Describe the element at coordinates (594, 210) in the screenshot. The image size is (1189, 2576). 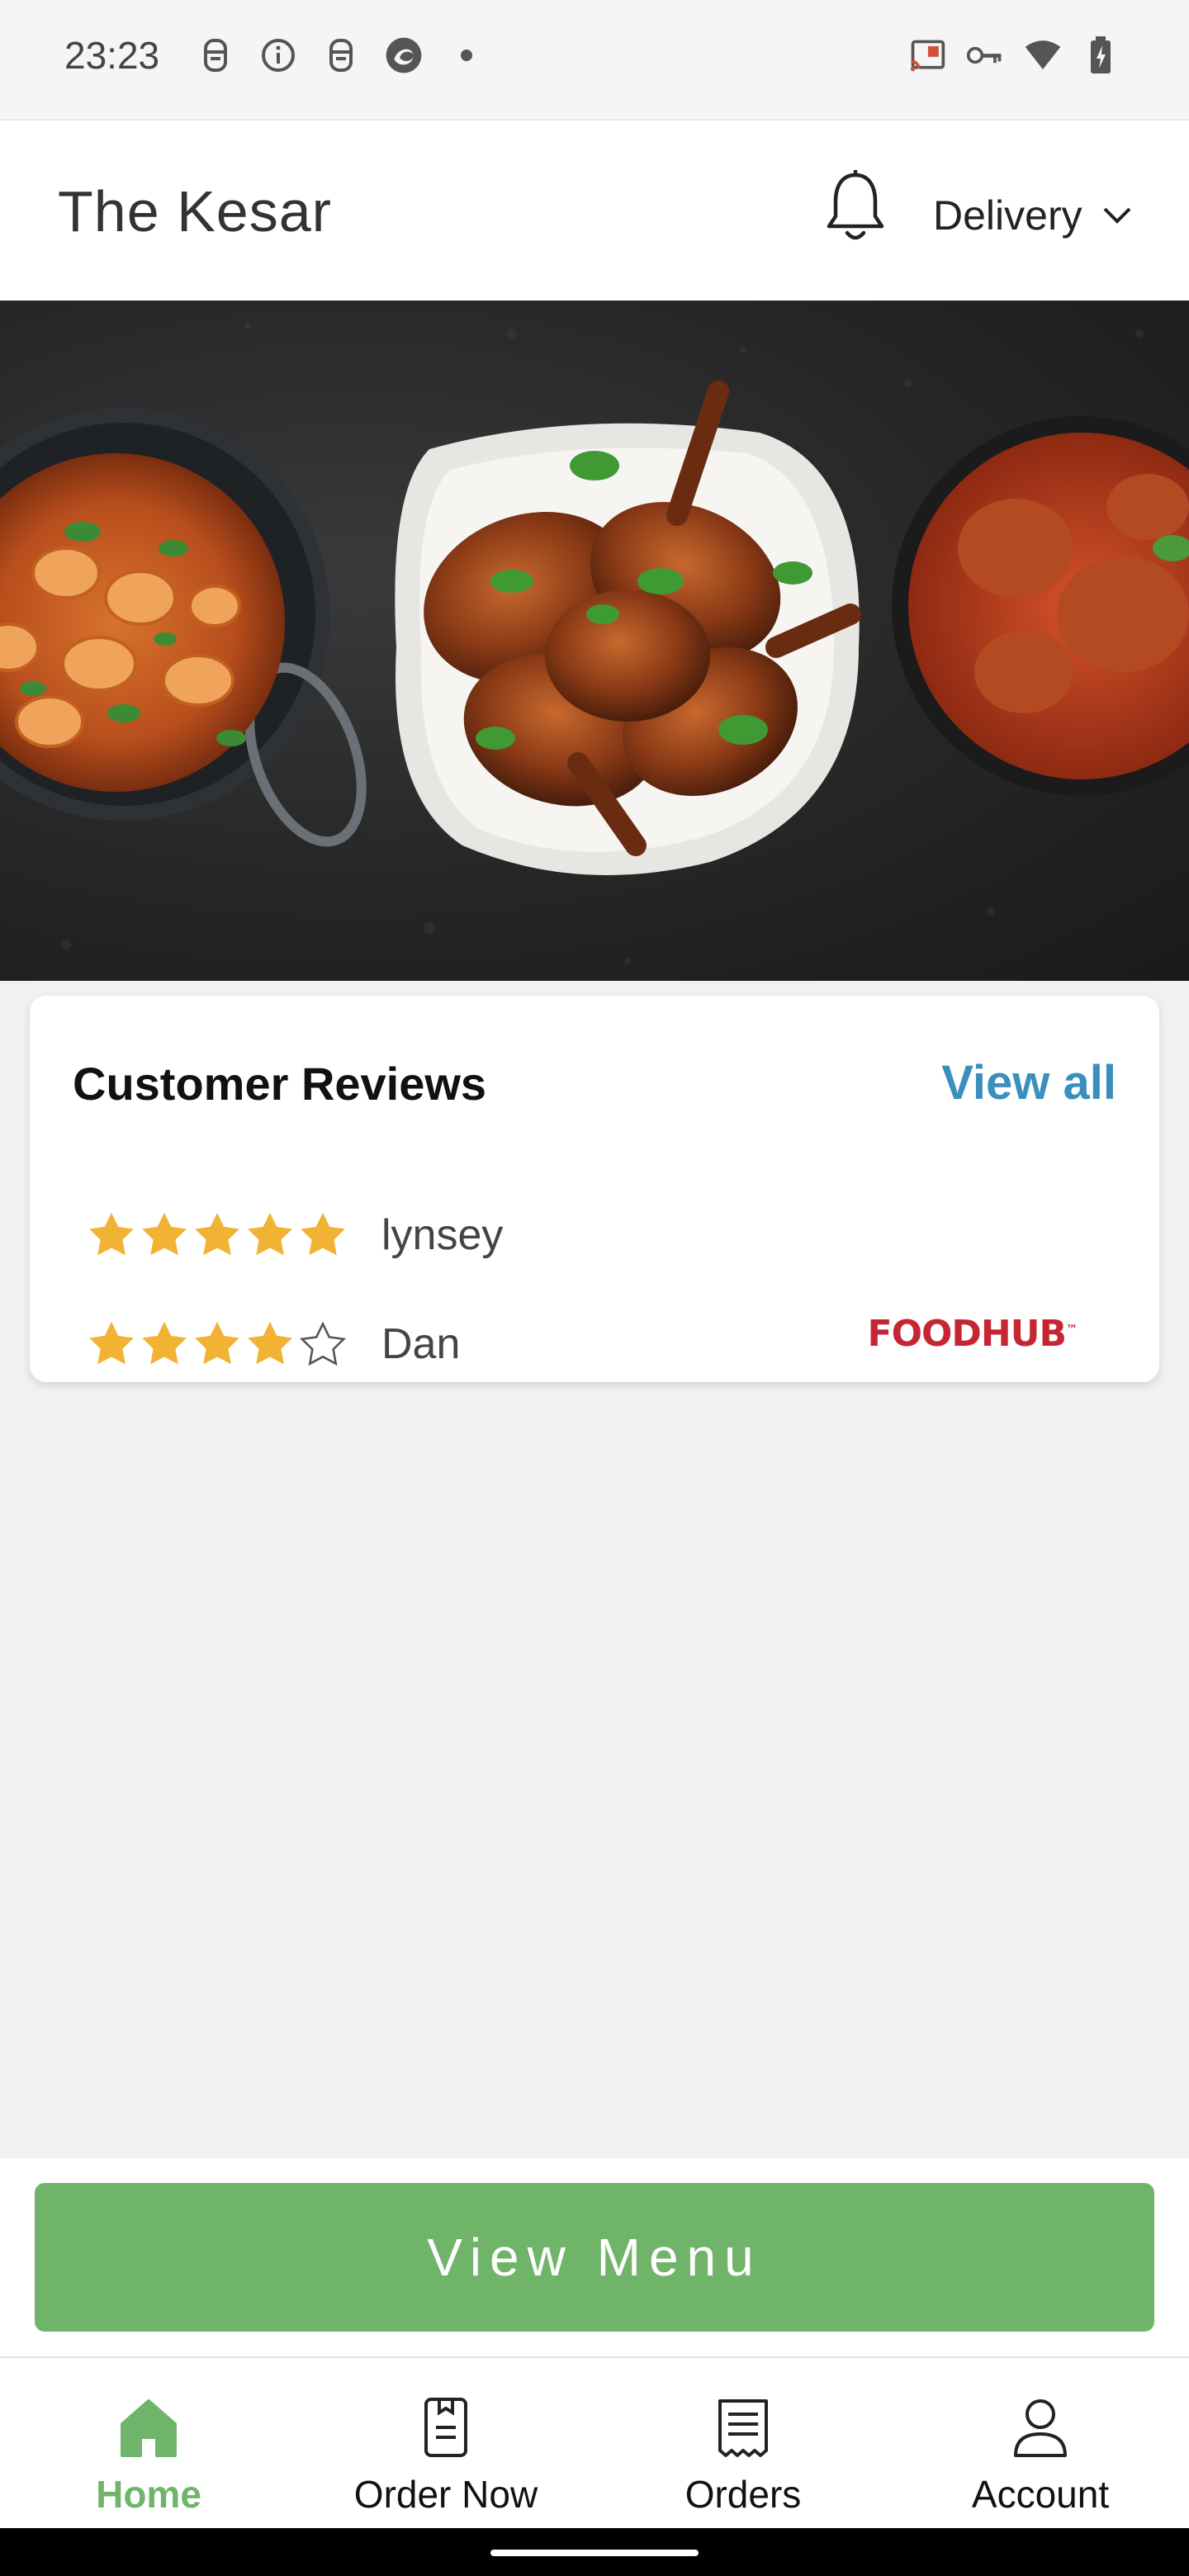
I see `app-header: The Kesar Delivery` at that location.